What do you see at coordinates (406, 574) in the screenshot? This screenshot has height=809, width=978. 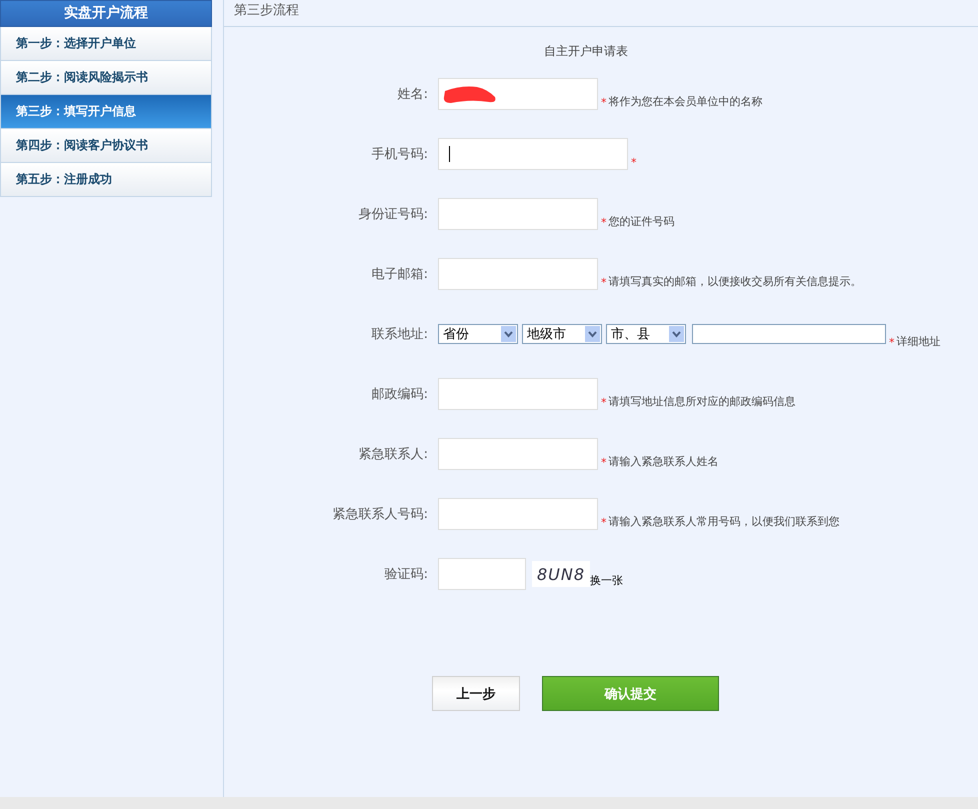 I see `field-label: 验证码:` at bounding box center [406, 574].